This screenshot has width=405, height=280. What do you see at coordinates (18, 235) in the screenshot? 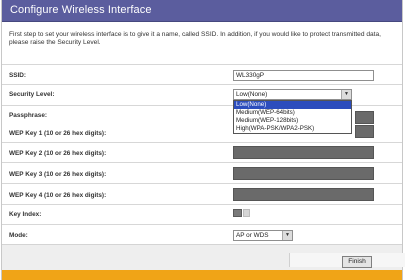
I see `mode-label: Mode:` at bounding box center [18, 235].